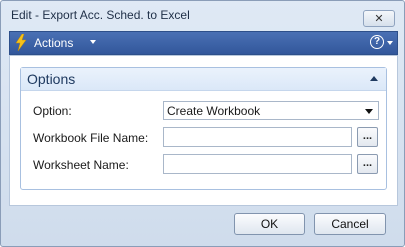 Image resolution: width=405 pixels, height=247 pixels. Describe the element at coordinates (269, 224) in the screenshot. I see `ok-button: OK` at that location.